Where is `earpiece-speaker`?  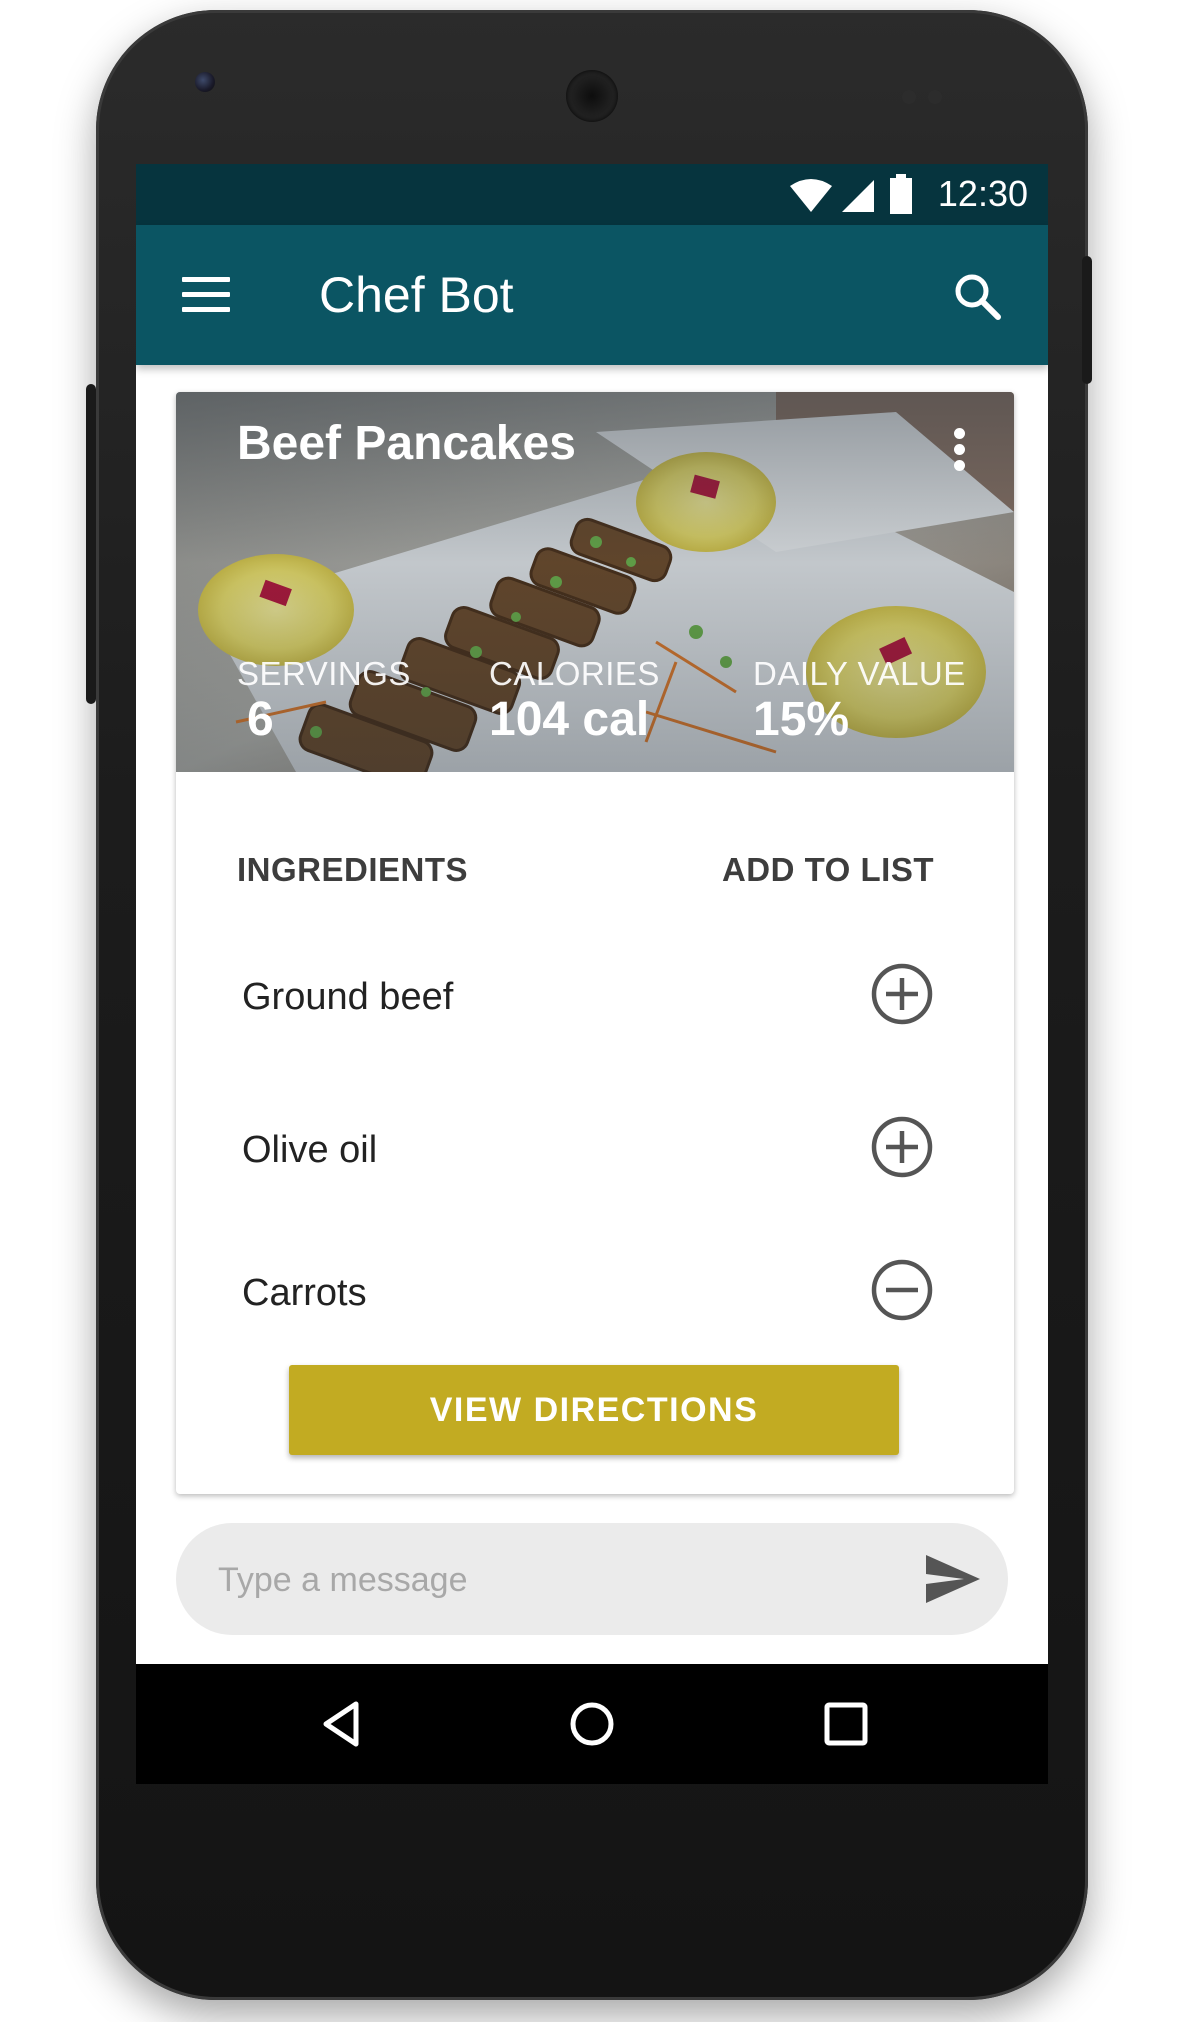
earpiece-speaker is located at coordinates (592, 96).